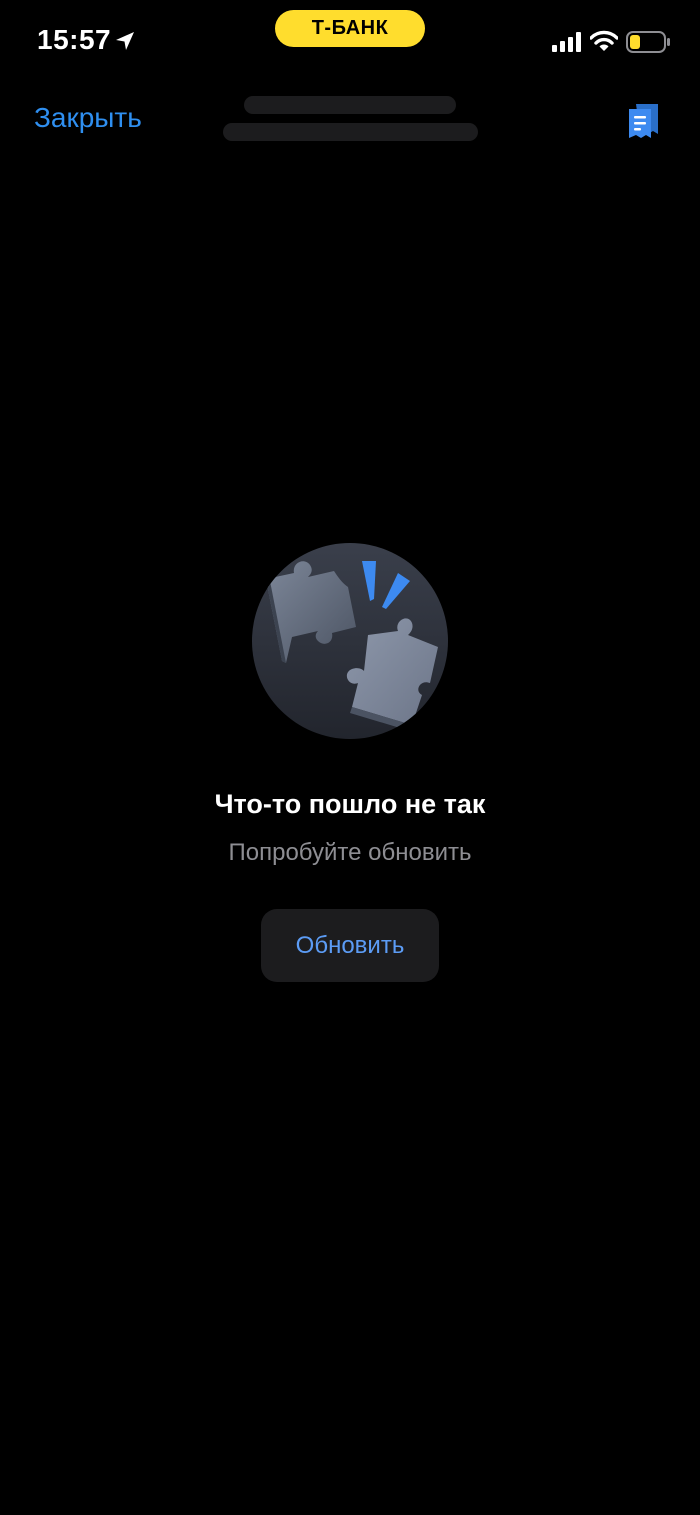  Describe the element at coordinates (74, 39) in the screenshot. I see `status-time: 15:57` at that location.